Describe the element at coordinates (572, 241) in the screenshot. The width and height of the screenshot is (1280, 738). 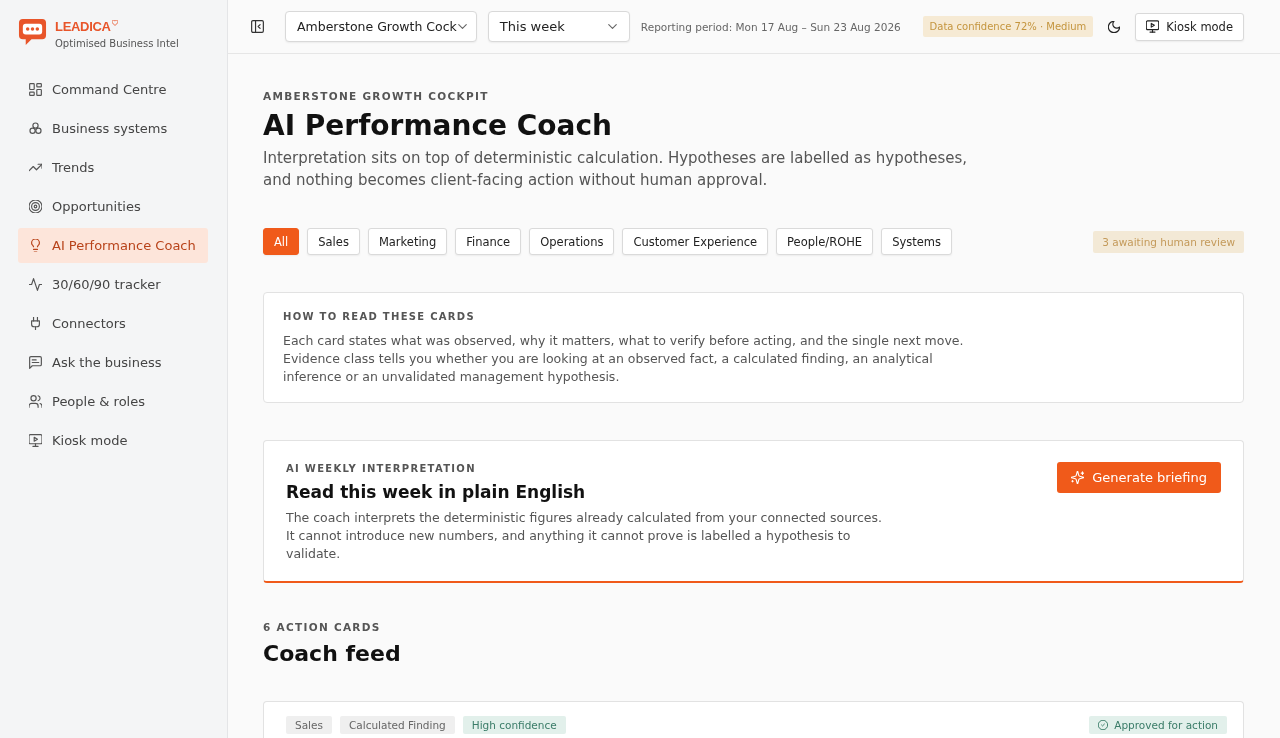
I see `filter-chip: Operations` at that location.